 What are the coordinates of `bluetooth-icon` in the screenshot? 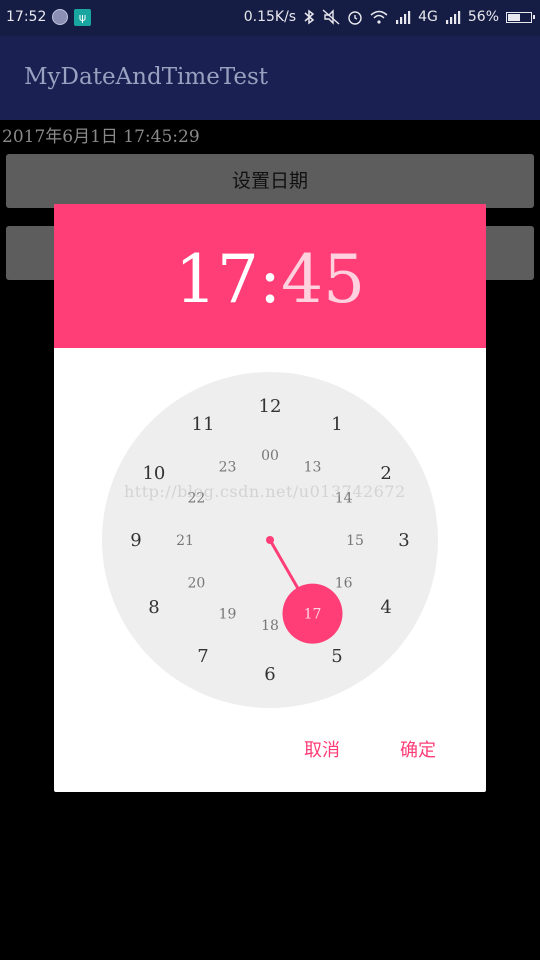 It's located at (309, 17).